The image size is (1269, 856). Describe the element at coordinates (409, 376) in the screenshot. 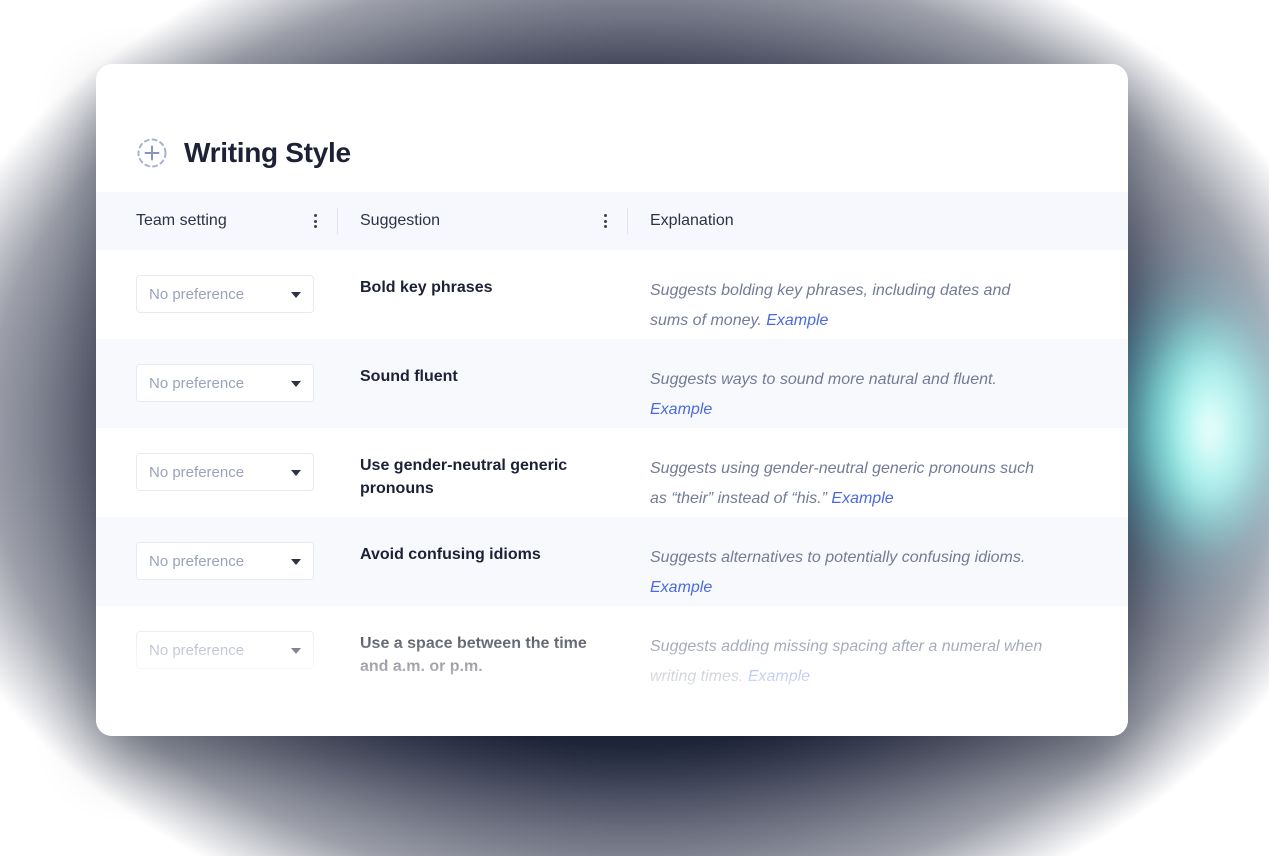

I see `cell-suggestion: Sound fluent` at that location.